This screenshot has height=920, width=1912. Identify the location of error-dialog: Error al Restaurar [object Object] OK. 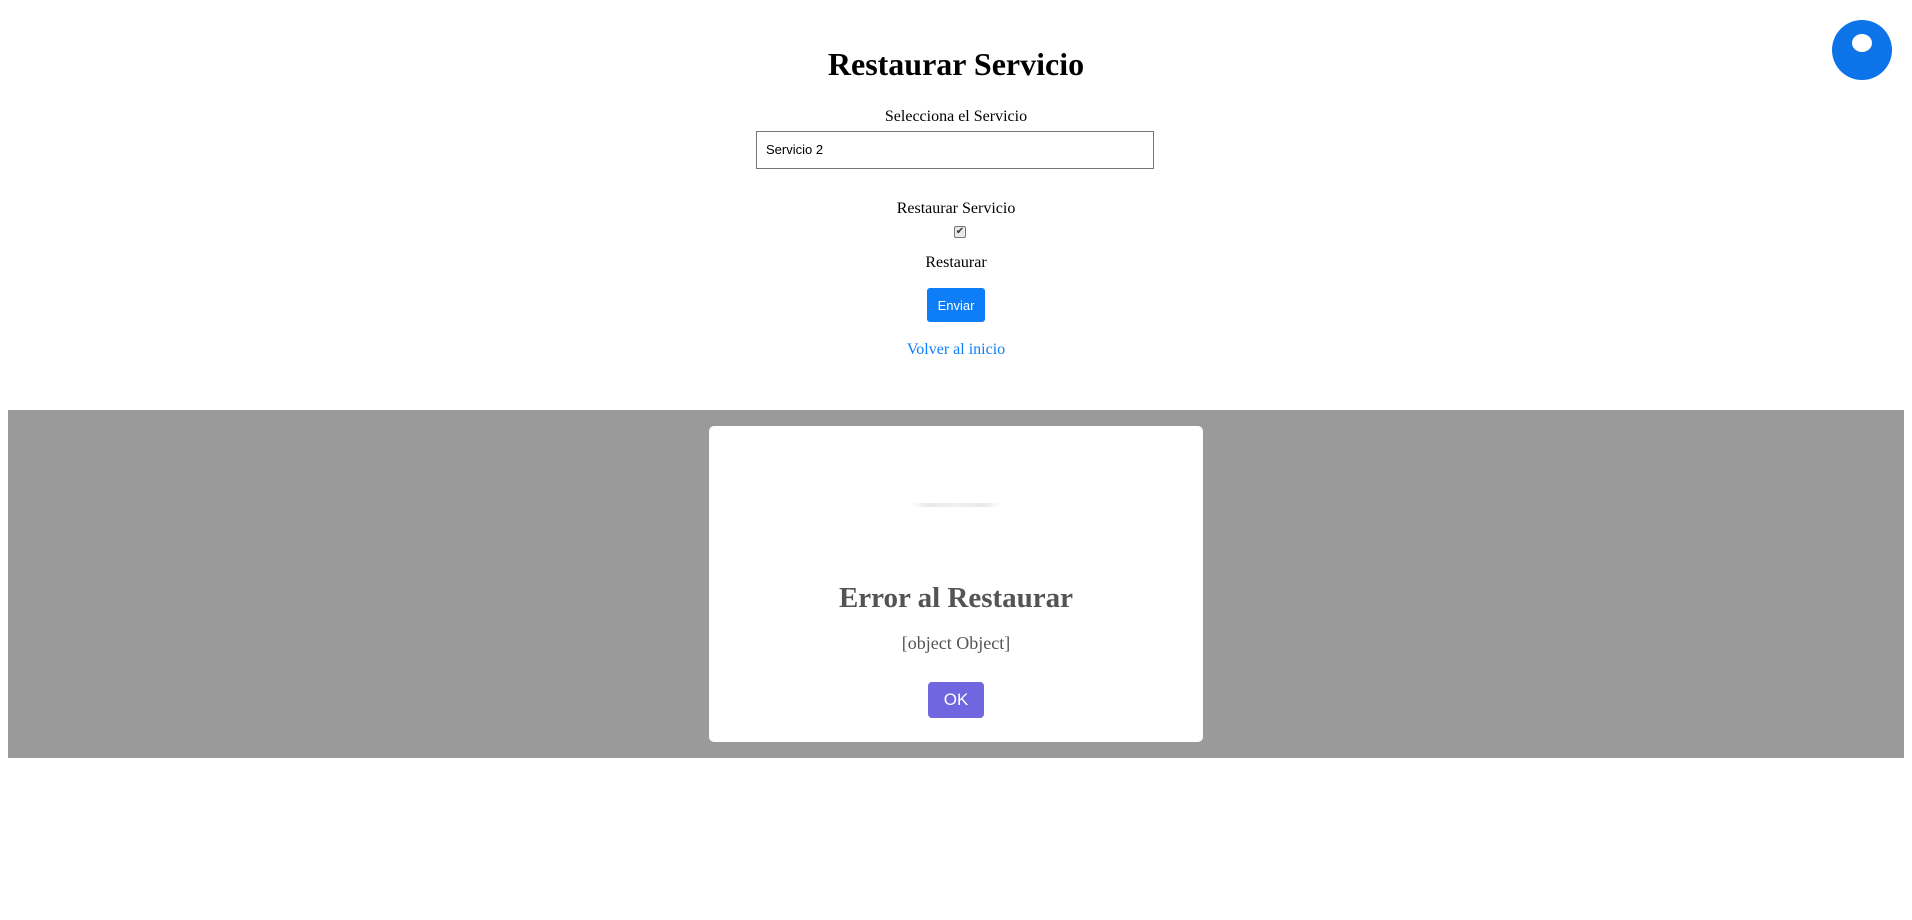
(956, 584).